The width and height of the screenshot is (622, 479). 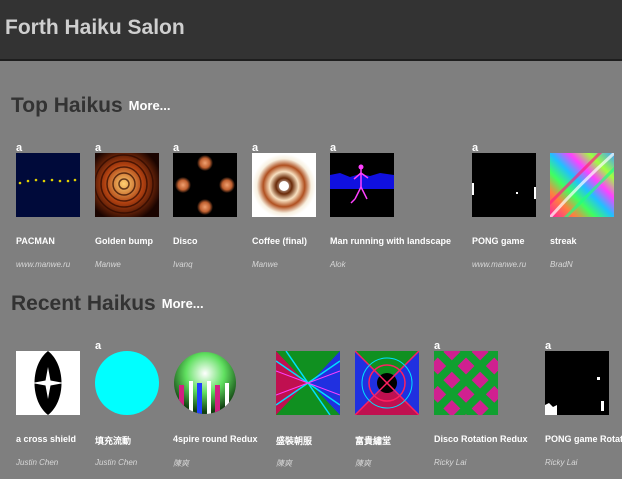 What do you see at coordinates (390, 241) in the screenshot?
I see `haiku-name: Man running with landscape` at bounding box center [390, 241].